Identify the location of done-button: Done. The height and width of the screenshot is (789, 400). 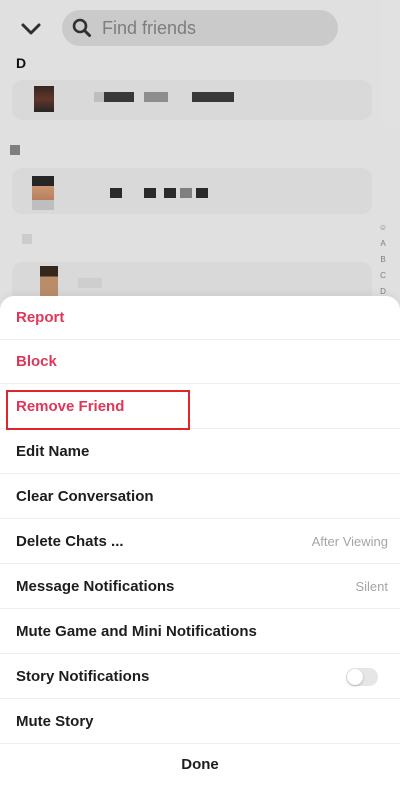
(200, 766).